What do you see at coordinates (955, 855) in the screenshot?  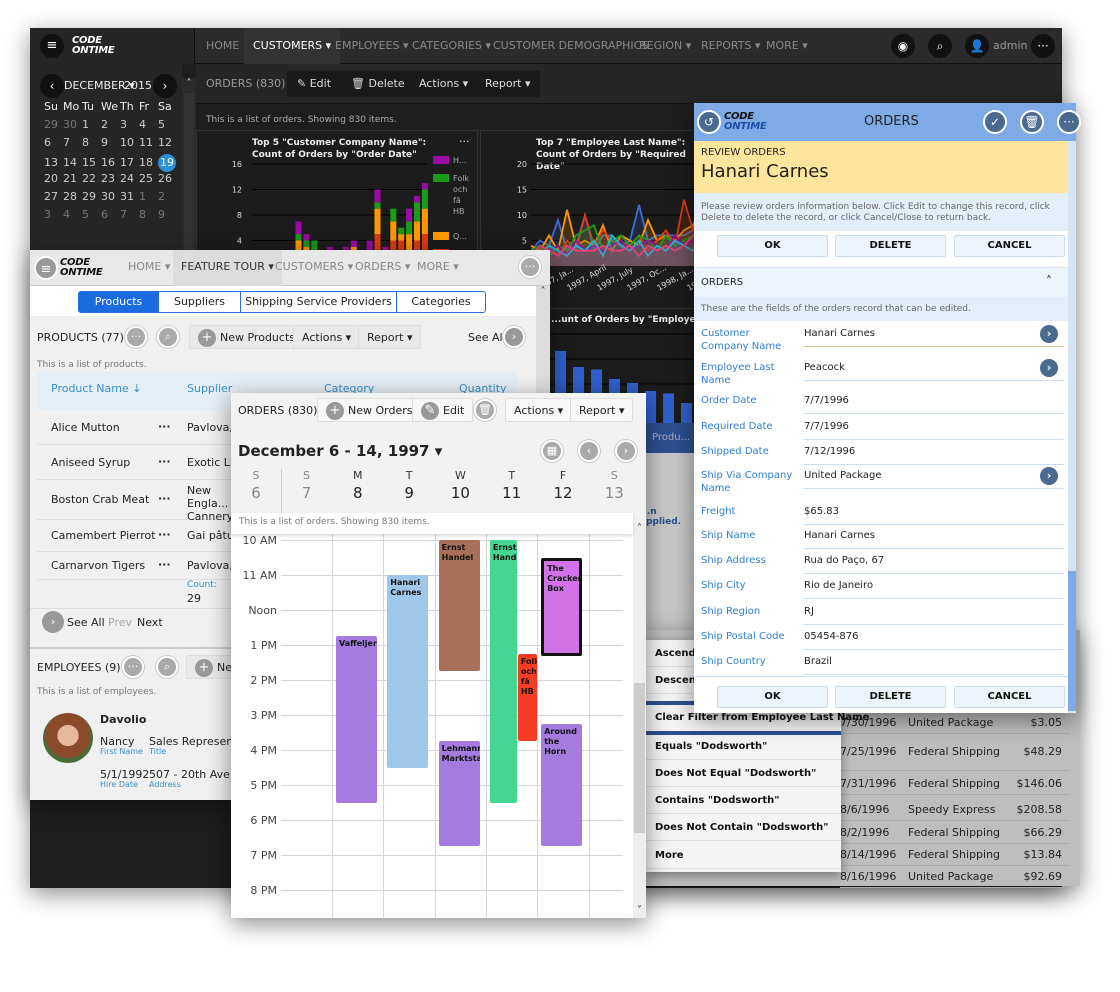 I see `grid-row: 8/14/1996 Federal Shipping $13.84` at bounding box center [955, 855].